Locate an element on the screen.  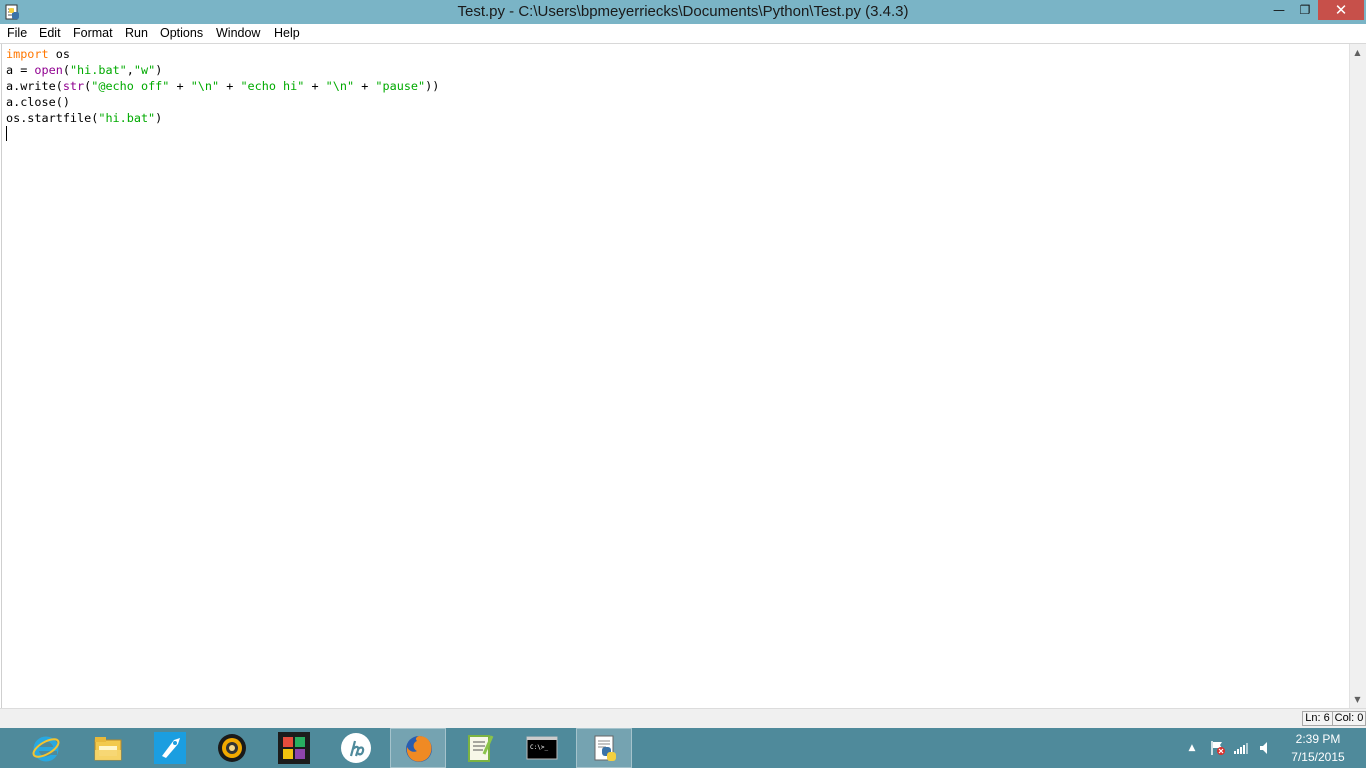
vertical-scrollbar is located at coordinates (1357, 376).